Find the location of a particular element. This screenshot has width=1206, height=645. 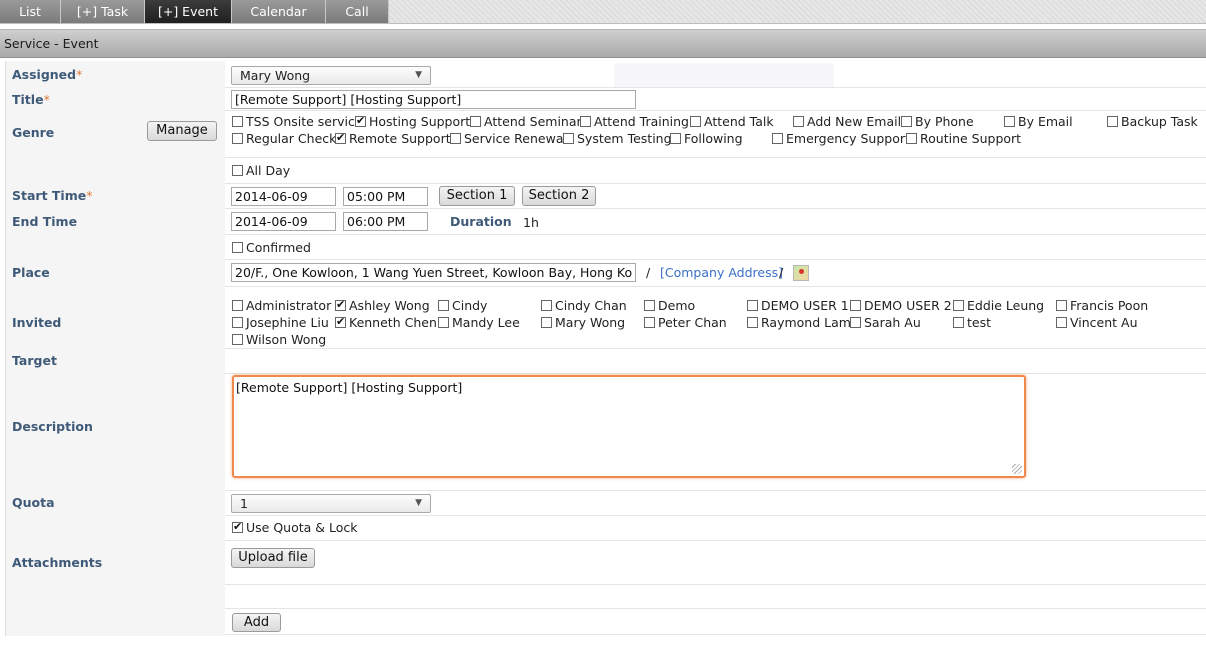

invited-option: Eddie Leung is located at coordinates (998, 305).